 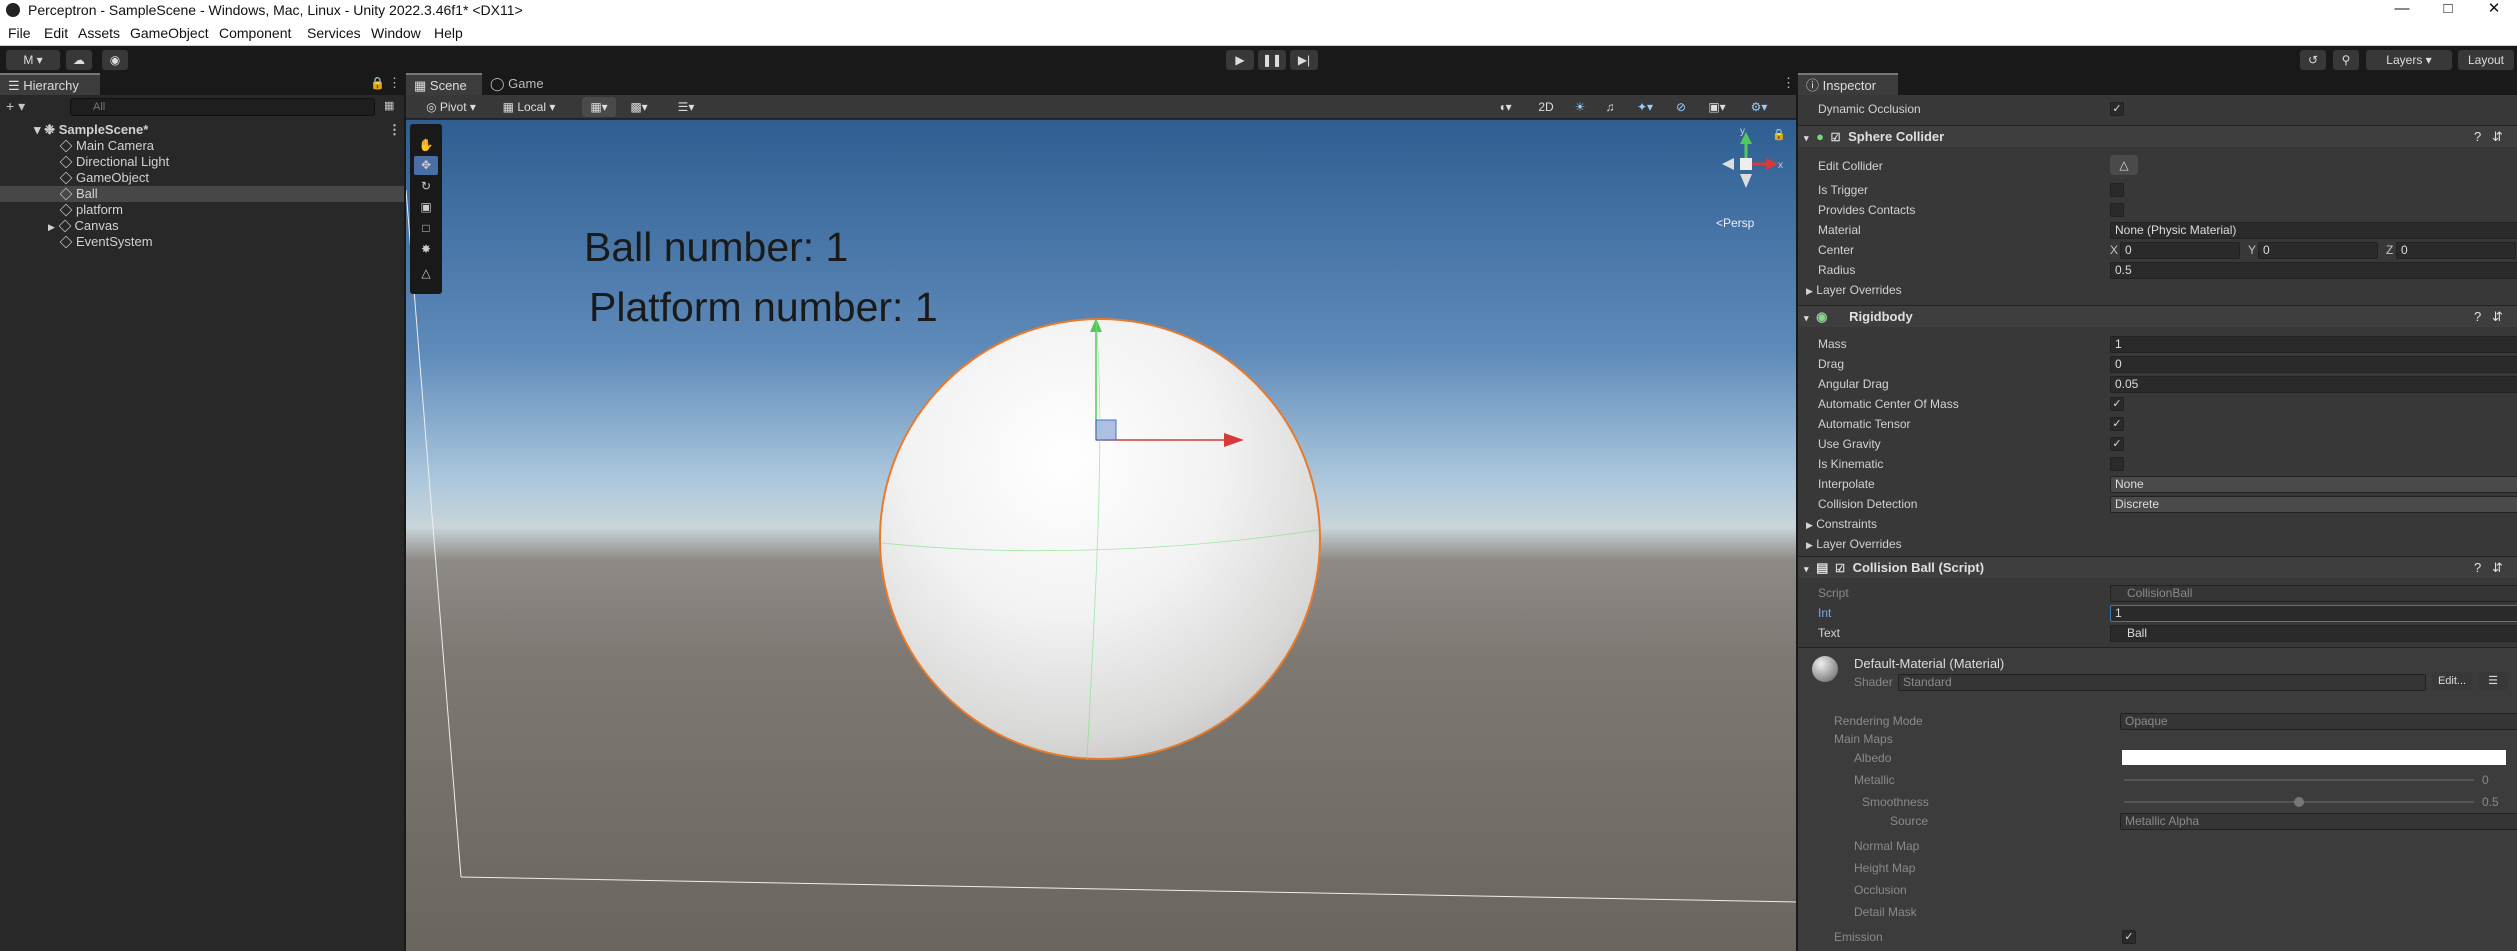 What do you see at coordinates (426, 228) in the screenshot?
I see `rect-tool-icon: □` at bounding box center [426, 228].